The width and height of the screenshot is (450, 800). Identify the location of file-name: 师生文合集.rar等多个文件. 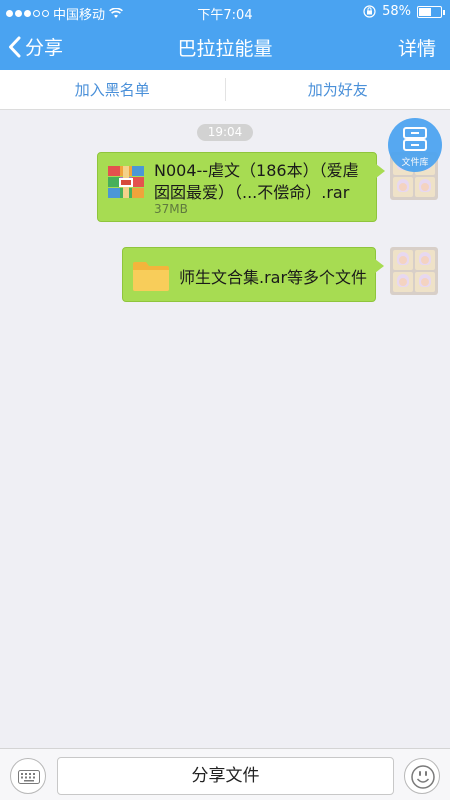
(273, 277).